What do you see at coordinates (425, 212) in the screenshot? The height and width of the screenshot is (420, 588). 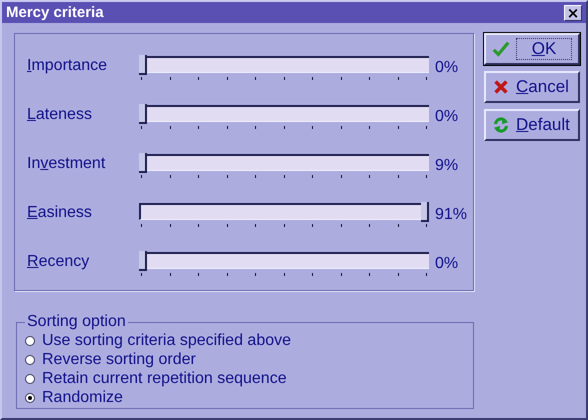 I see `slider-thumb` at bounding box center [425, 212].